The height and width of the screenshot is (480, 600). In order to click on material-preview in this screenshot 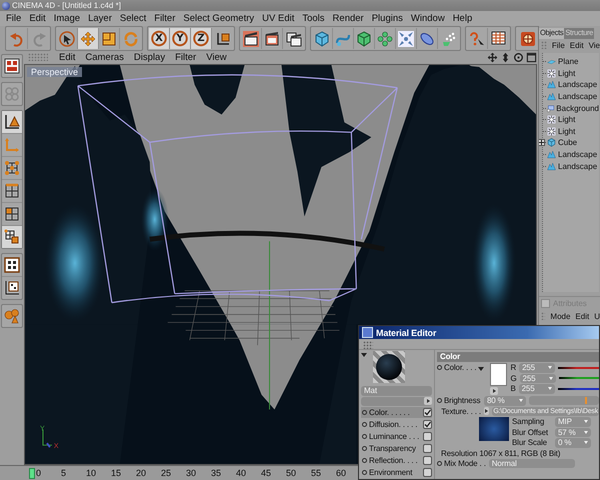, I will do `click(389, 367)`.